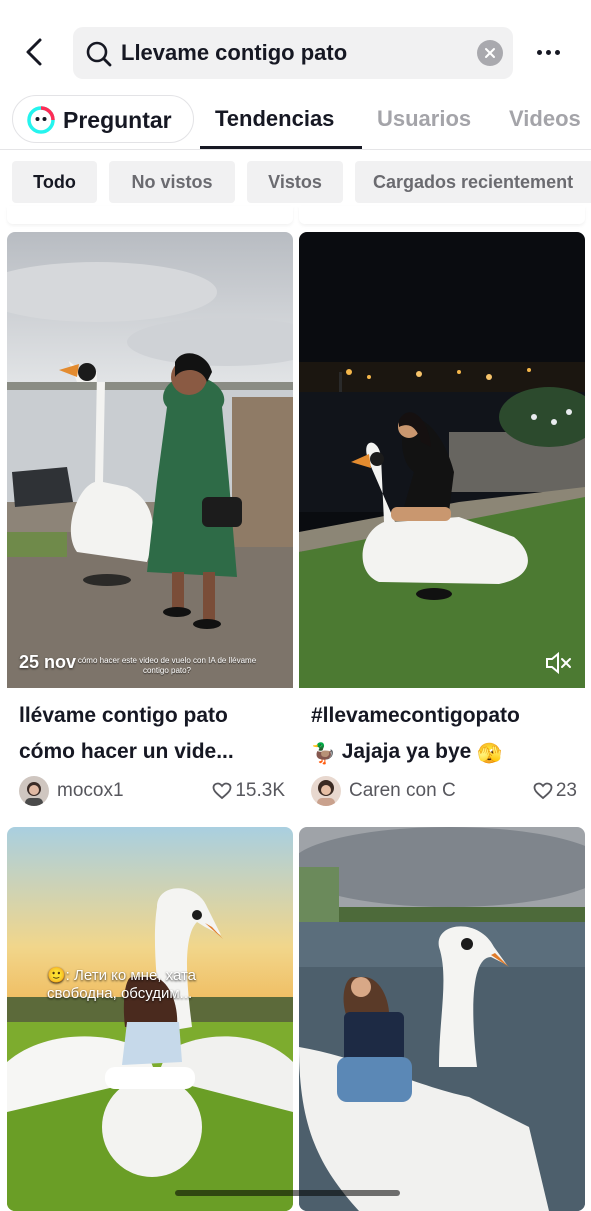 The height and width of the screenshot is (1211, 591). Describe the element at coordinates (99, 54) in the screenshot. I see `search-icon` at that location.